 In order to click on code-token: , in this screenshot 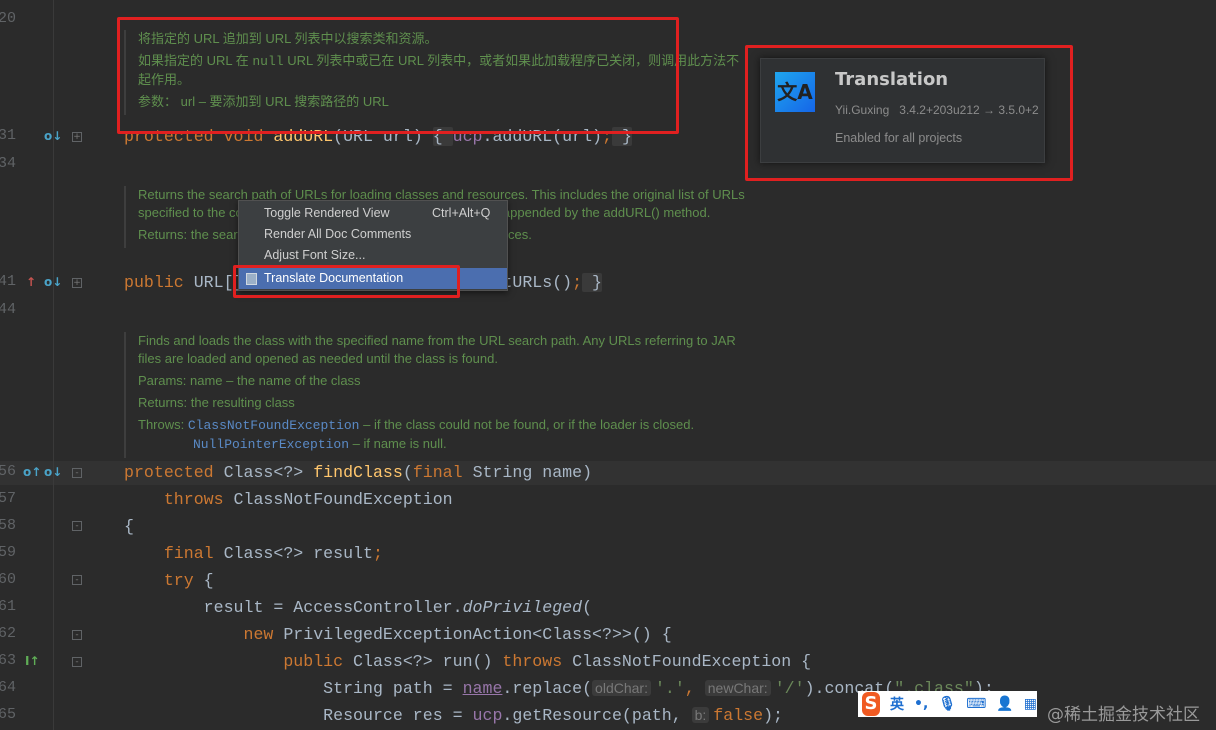, I will do `click(694, 688)`.